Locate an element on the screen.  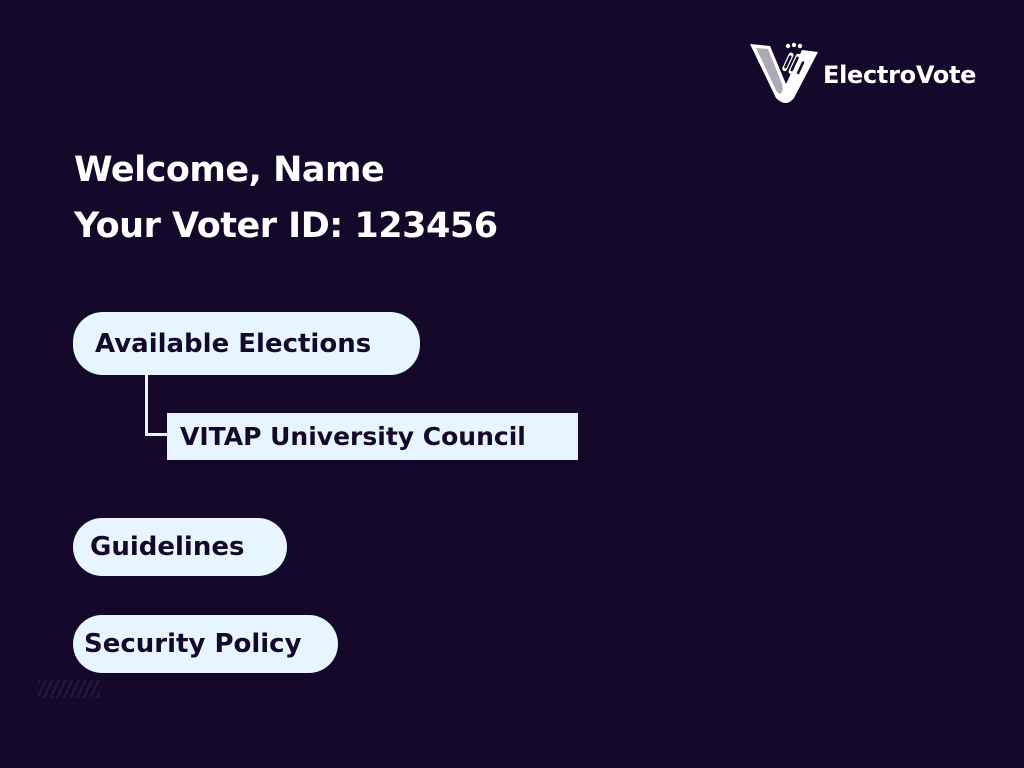
security-policy-button: Security Policy is located at coordinates (205, 644).